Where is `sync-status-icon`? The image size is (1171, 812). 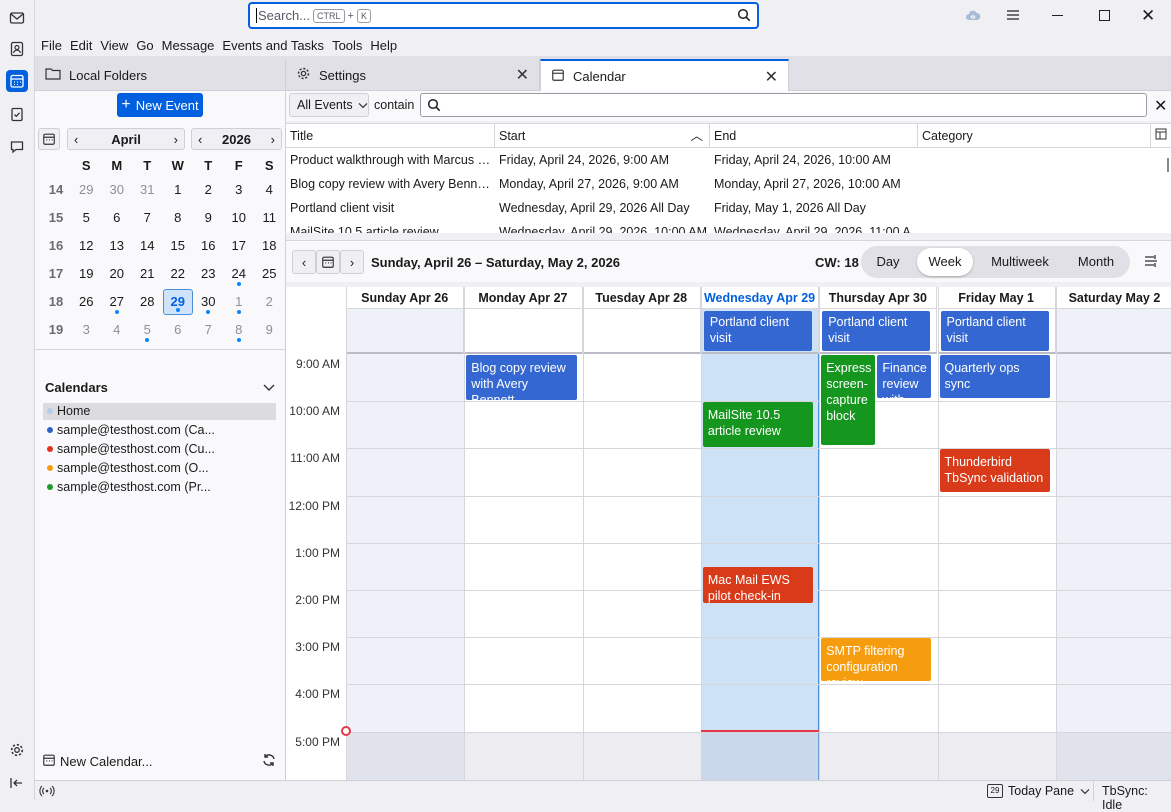 sync-status-icon is located at coordinates (973, 17).